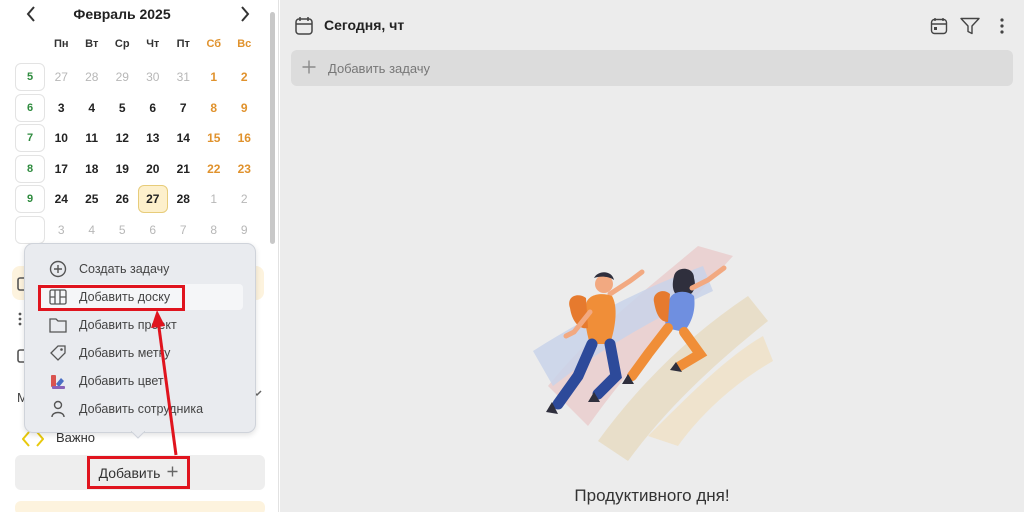 This screenshot has width=1024, height=512. What do you see at coordinates (153, 77) in the screenshot?
I see `calendar-day: 30` at bounding box center [153, 77].